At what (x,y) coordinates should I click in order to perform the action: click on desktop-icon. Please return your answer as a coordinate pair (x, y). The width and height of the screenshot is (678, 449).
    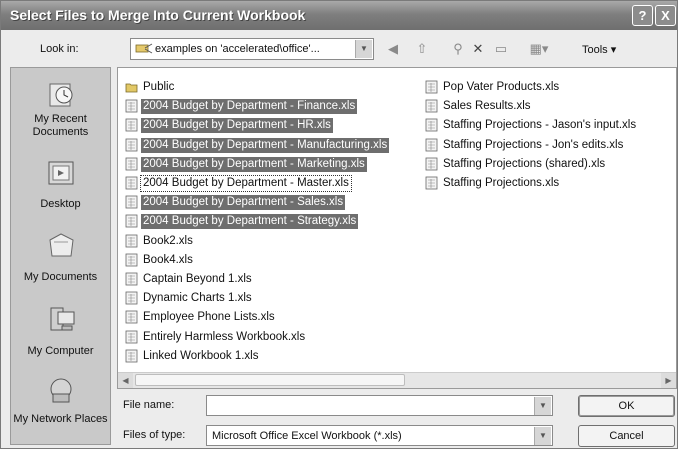
    Looking at the image, I should click on (60, 173).